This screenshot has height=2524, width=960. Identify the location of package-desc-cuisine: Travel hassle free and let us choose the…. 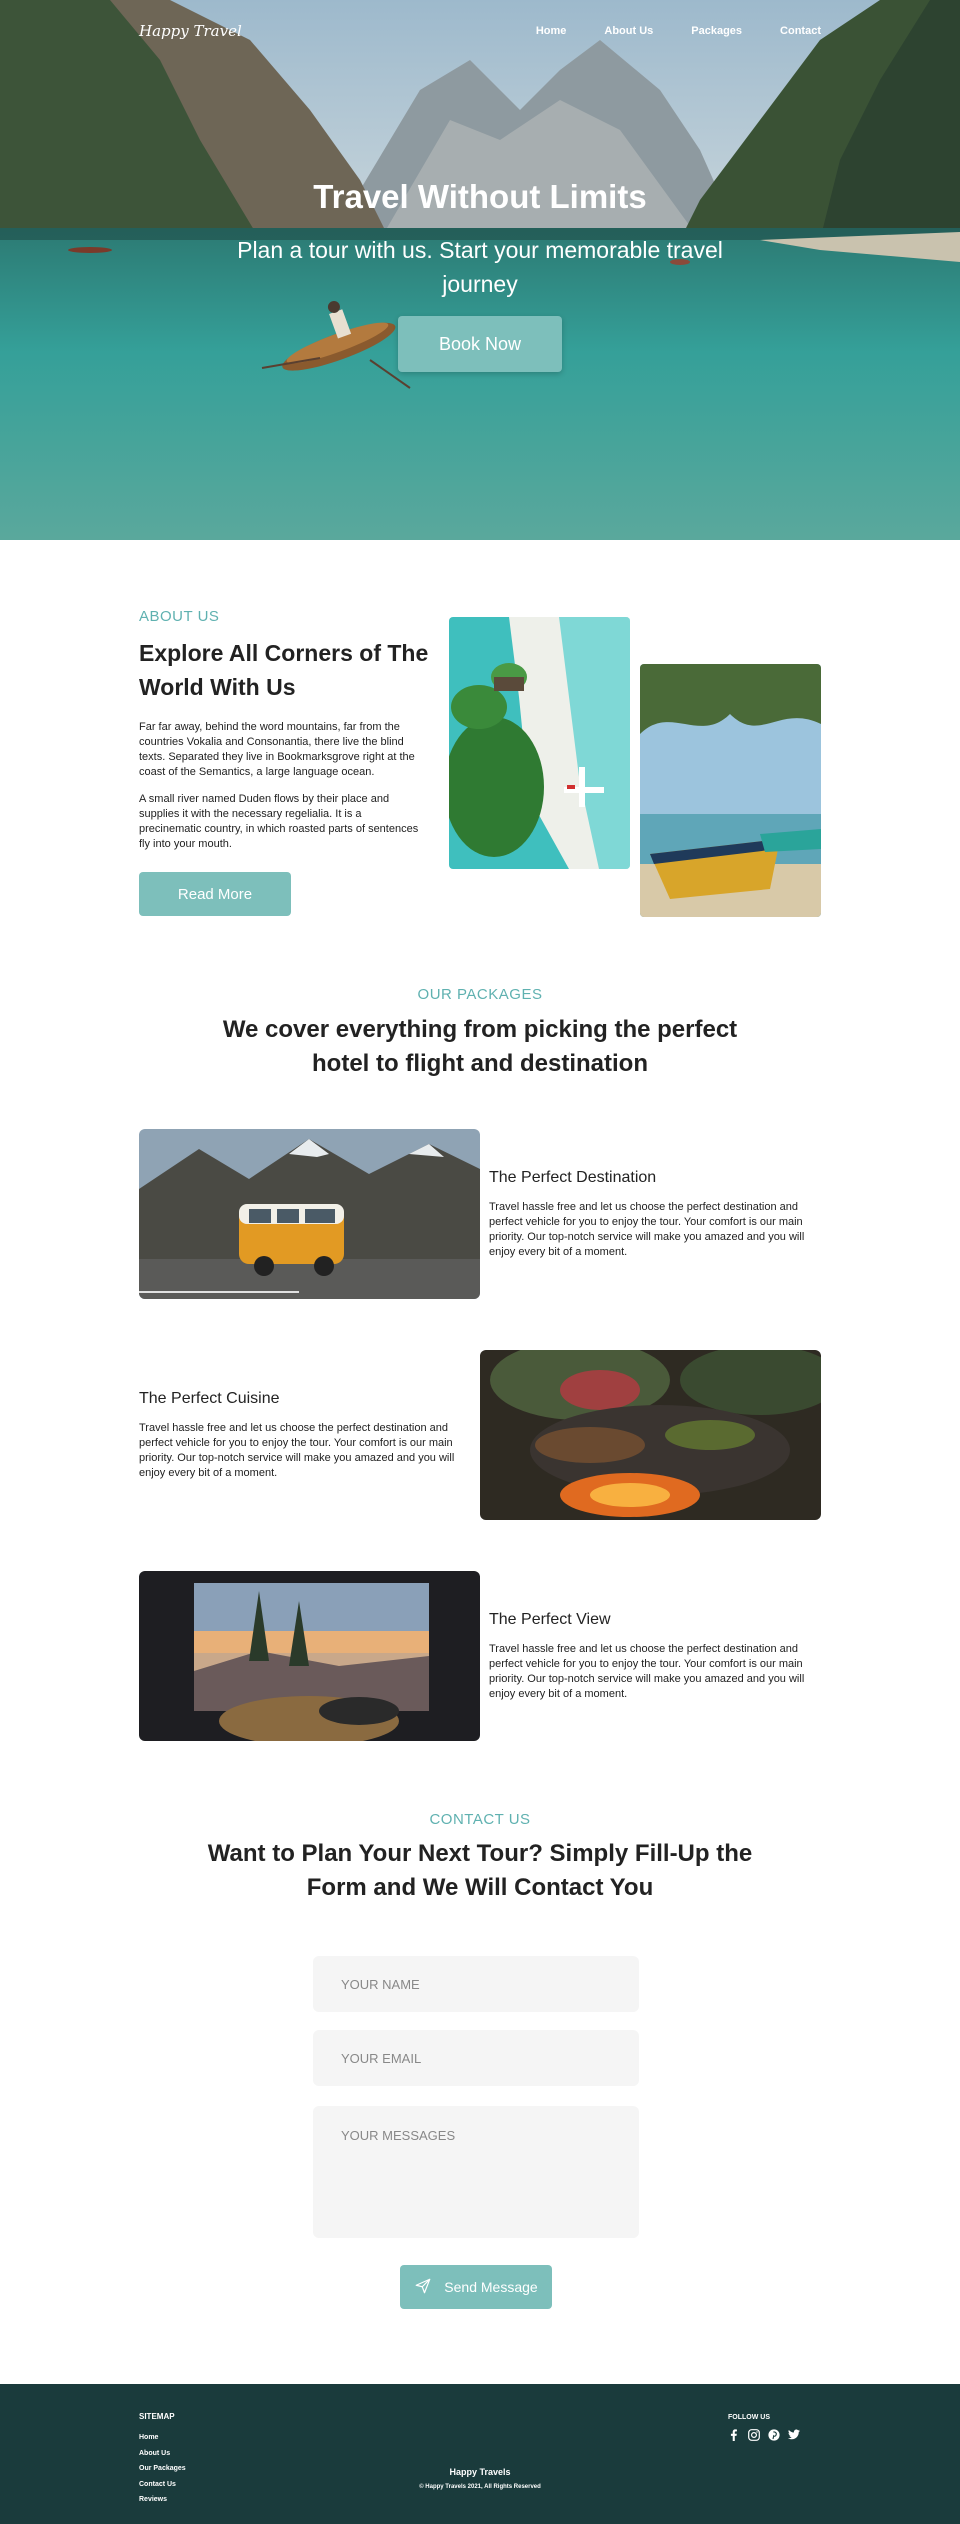
(297, 1450).